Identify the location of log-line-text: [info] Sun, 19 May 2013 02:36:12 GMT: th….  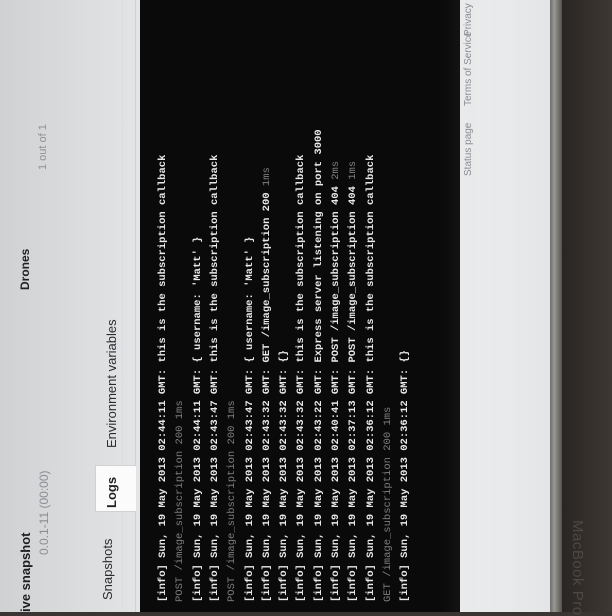
(371, 378).